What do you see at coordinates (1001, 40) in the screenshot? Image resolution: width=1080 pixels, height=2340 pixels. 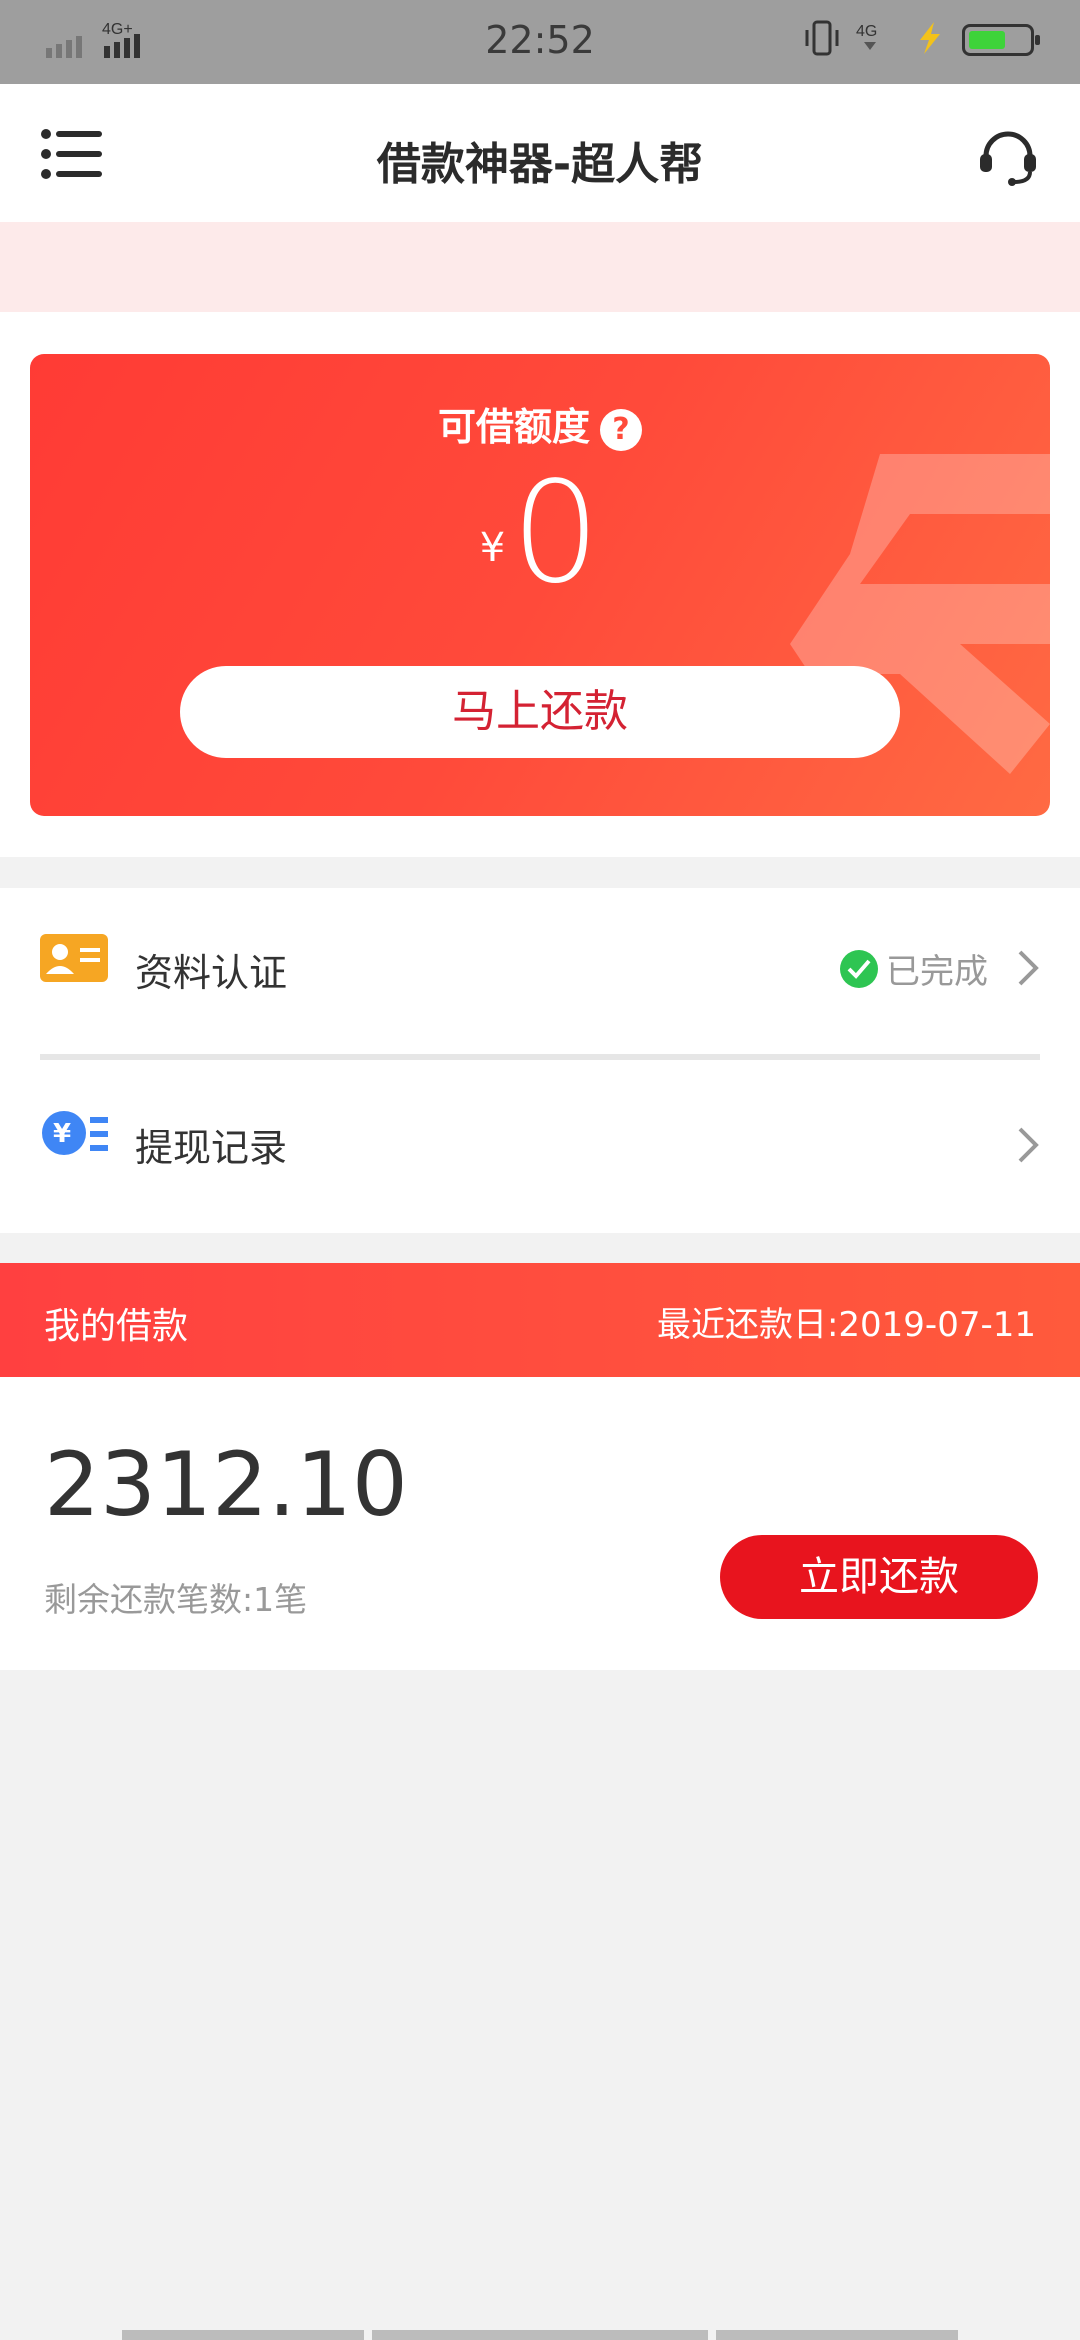 I see `battery-icon` at bounding box center [1001, 40].